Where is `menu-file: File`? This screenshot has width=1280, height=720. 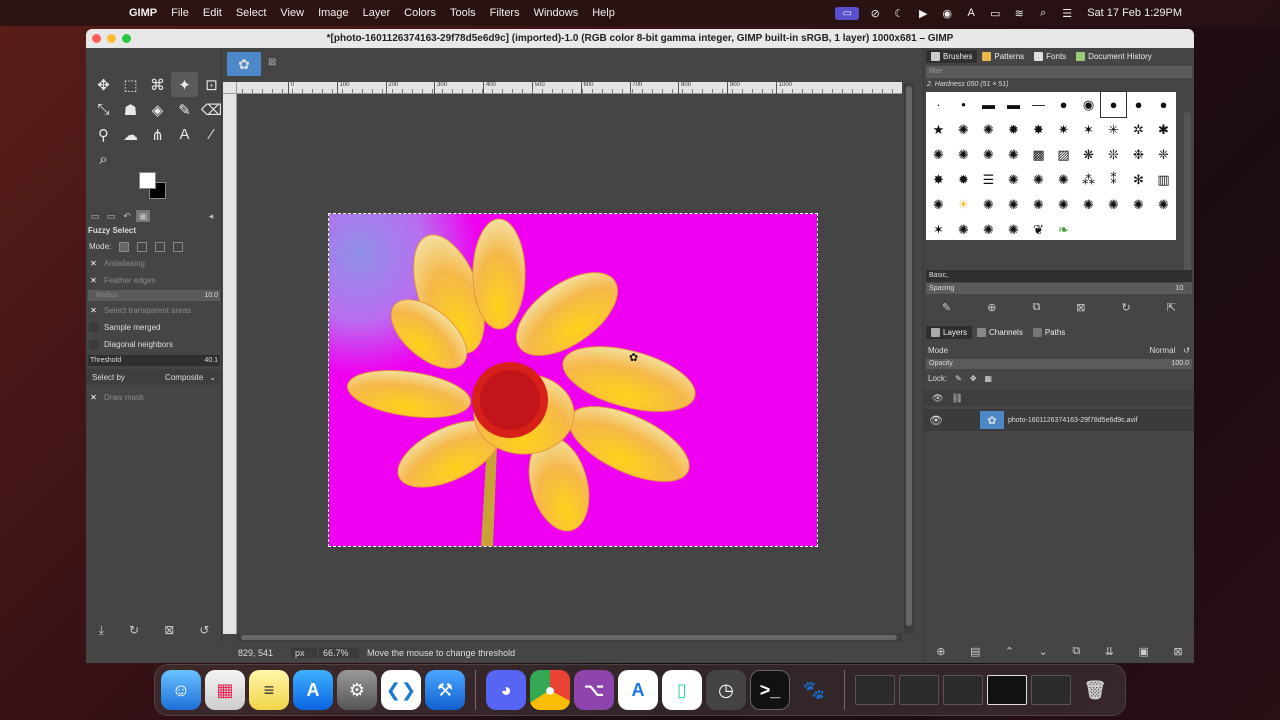
menu-file: File is located at coordinates (180, 13).